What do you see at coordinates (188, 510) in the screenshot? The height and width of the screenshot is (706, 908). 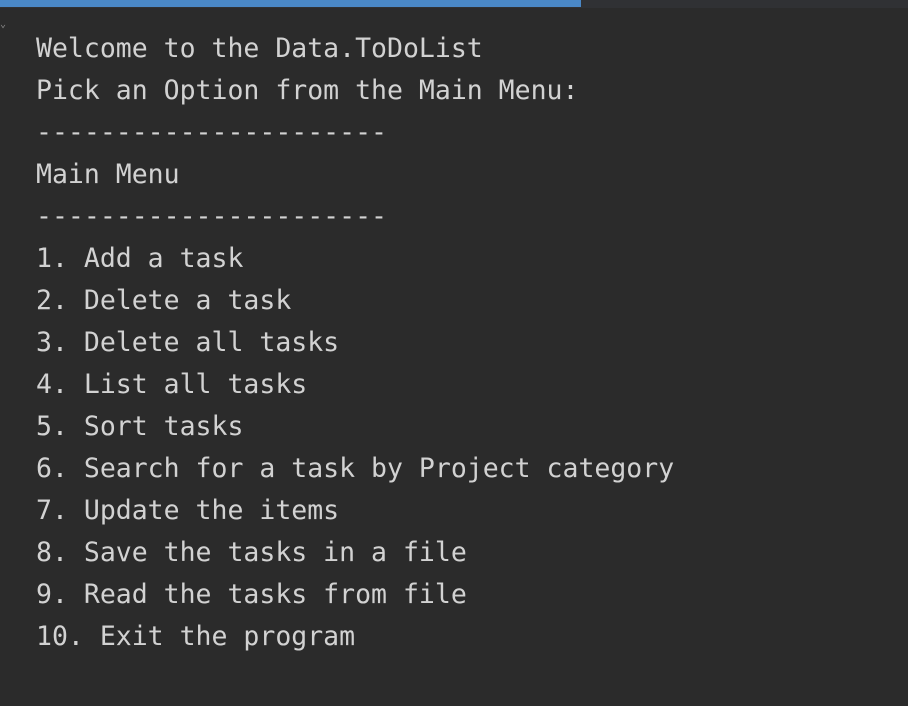 I see `menu-option-update-items: 7. Update the items` at bounding box center [188, 510].